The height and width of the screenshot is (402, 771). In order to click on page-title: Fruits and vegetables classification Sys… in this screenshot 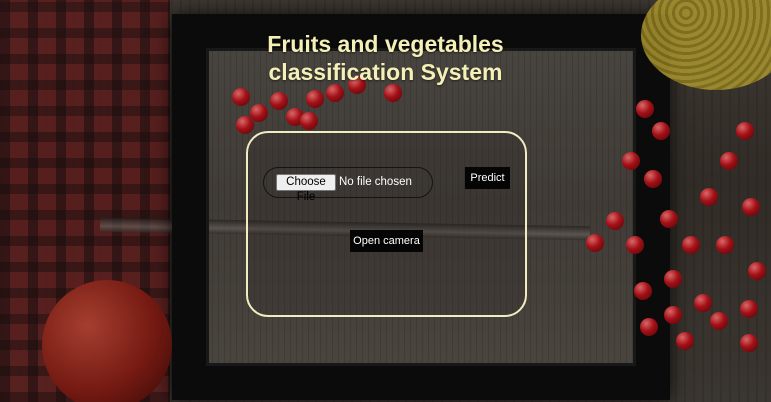, I will do `click(385, 58)`.